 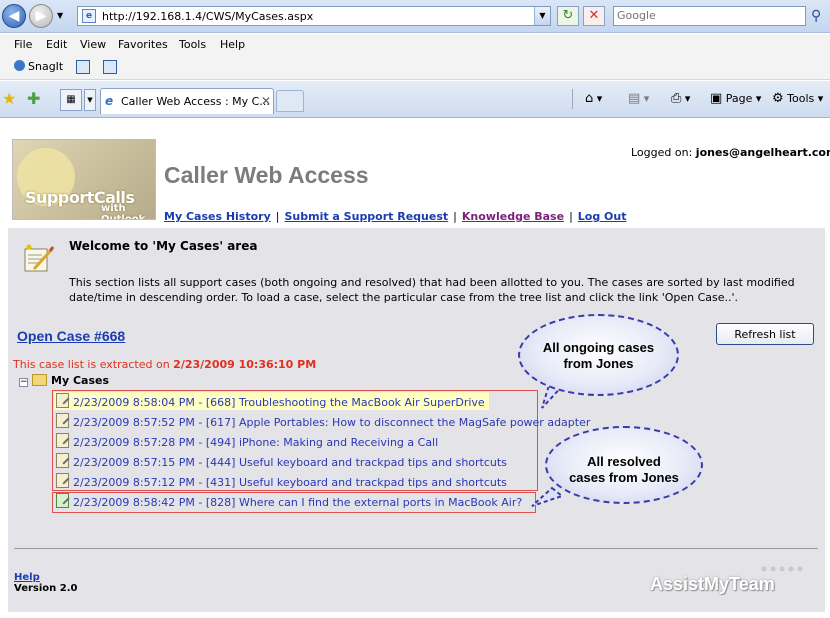 I want to click on search-box, so click(x=709, y=16).